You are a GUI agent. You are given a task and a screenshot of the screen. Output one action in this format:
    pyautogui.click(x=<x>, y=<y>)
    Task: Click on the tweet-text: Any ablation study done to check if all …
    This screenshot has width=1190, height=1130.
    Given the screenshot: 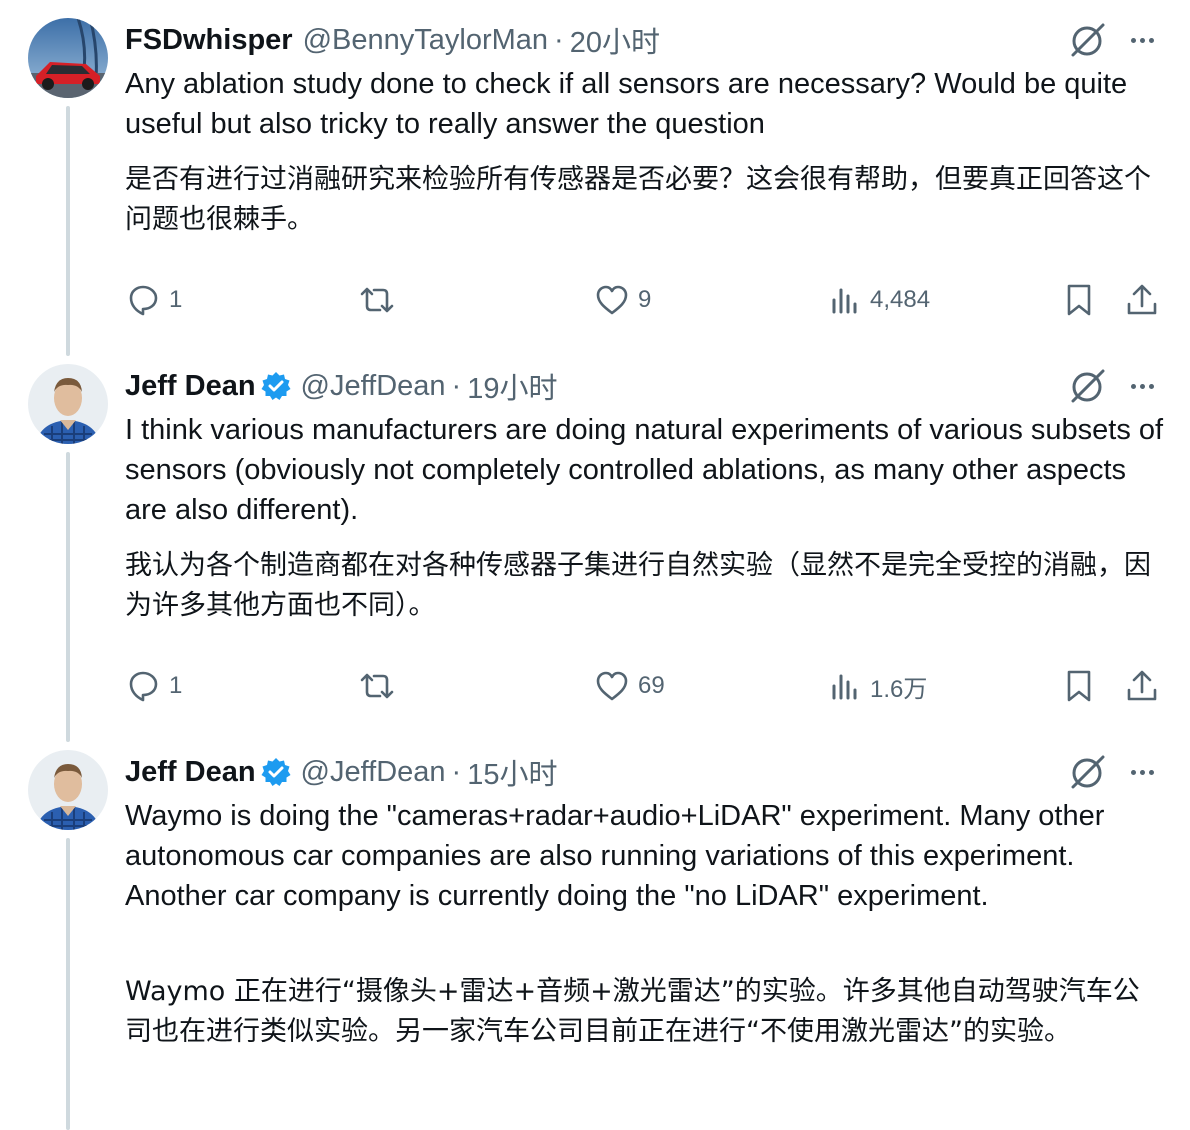 What is the action you would take?
    pyautogui.click(x=626, y=104)
    